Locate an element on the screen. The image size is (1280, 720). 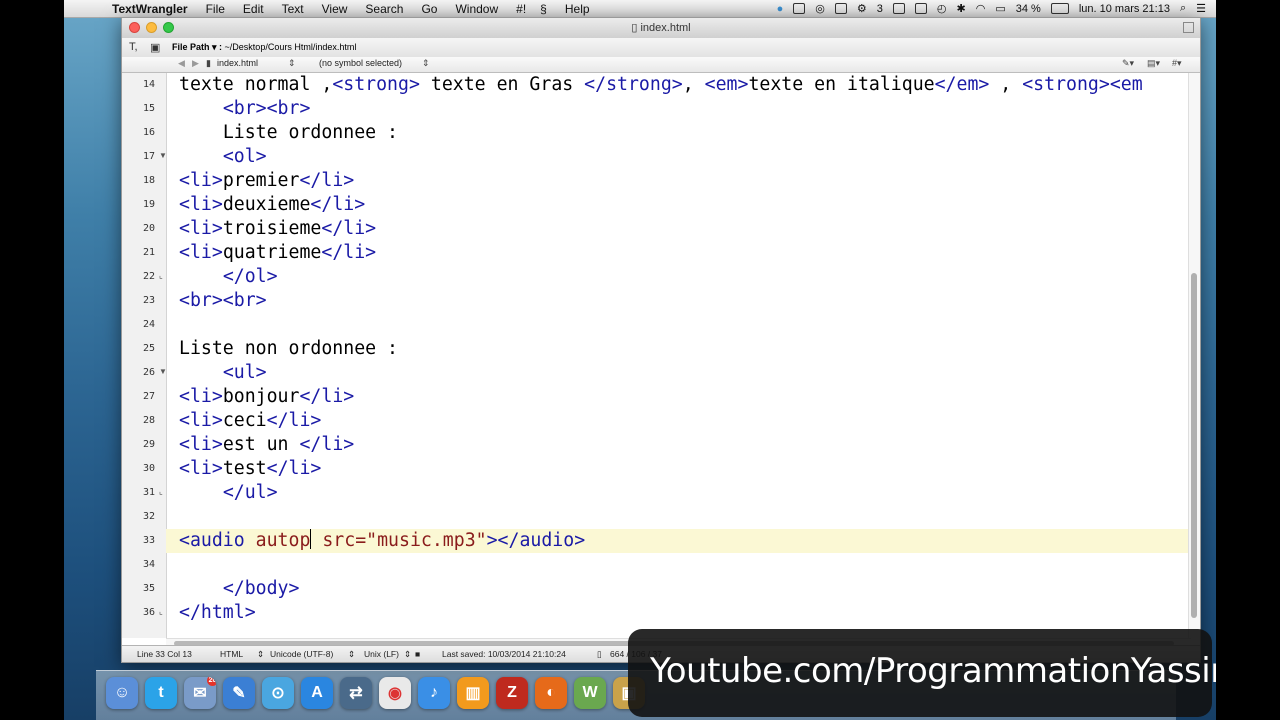
page-icon: ▤▾ is located at coordinates (1153, 63).